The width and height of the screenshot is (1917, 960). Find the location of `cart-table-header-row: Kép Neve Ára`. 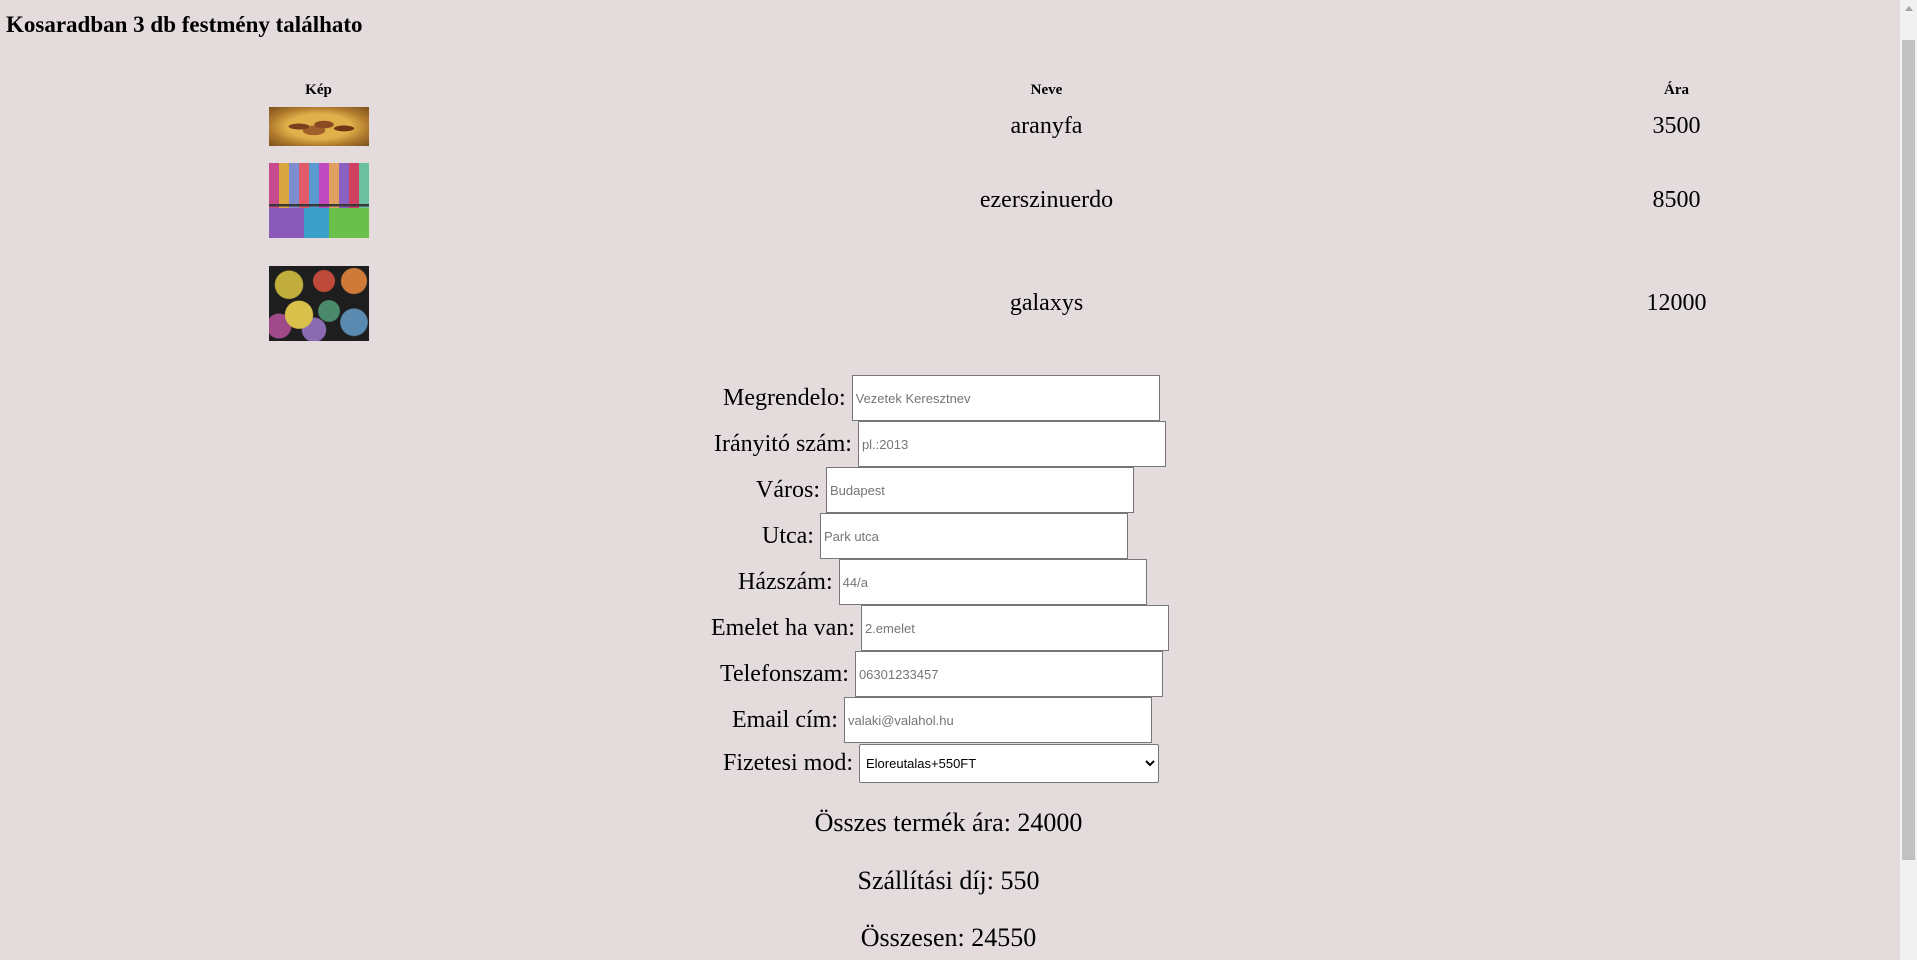

cart-table-header-row: Kép Neve Ára is located at coordinates (948, 90).